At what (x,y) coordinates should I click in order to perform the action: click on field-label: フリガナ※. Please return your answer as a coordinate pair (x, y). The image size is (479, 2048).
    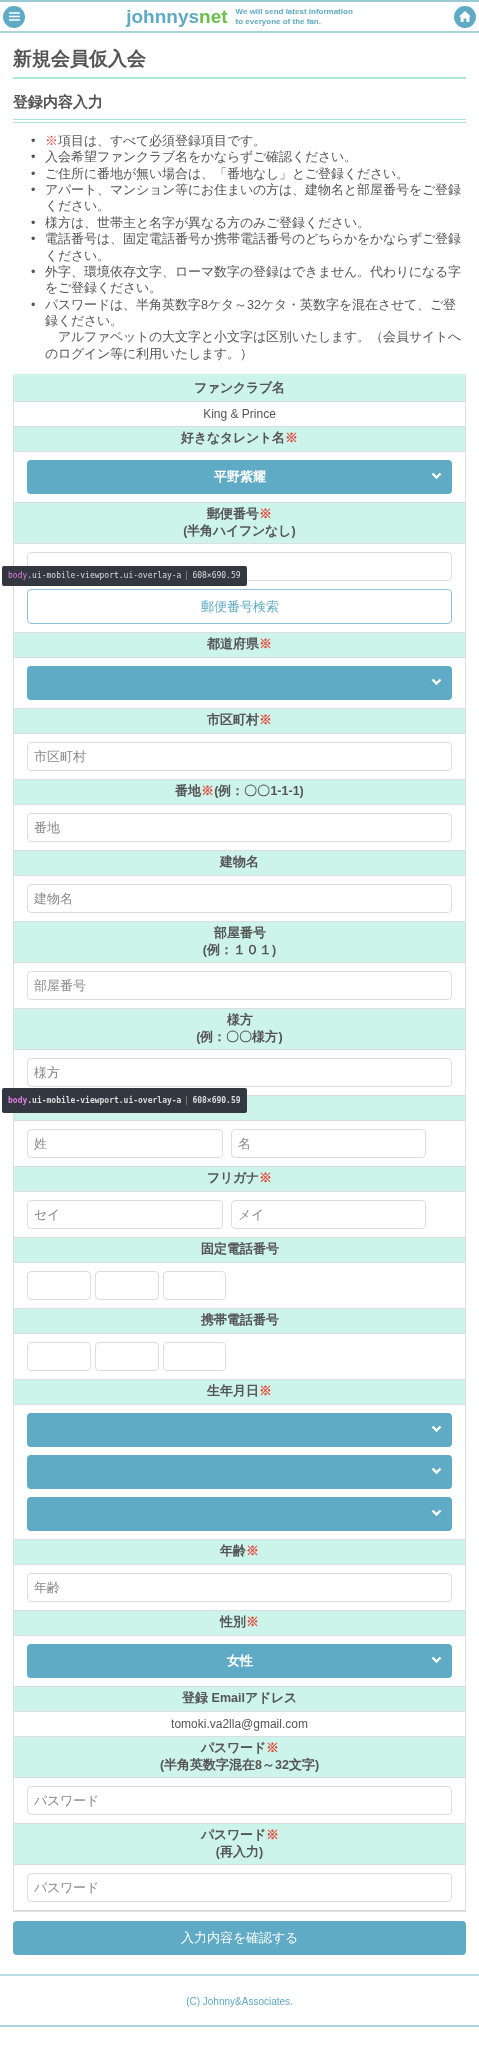
    Looking at the image, I should click on (239, 1179).